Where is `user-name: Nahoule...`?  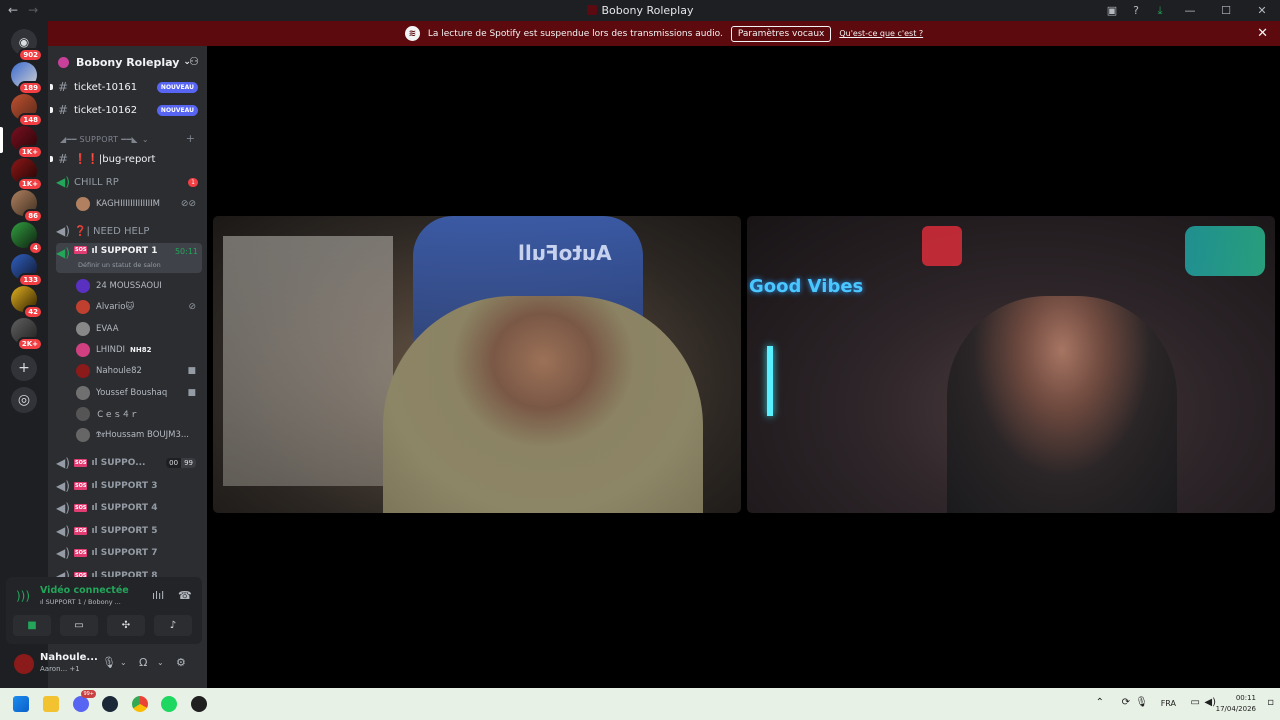
user-name: Nahoule... is located at coordinates (69, 657).